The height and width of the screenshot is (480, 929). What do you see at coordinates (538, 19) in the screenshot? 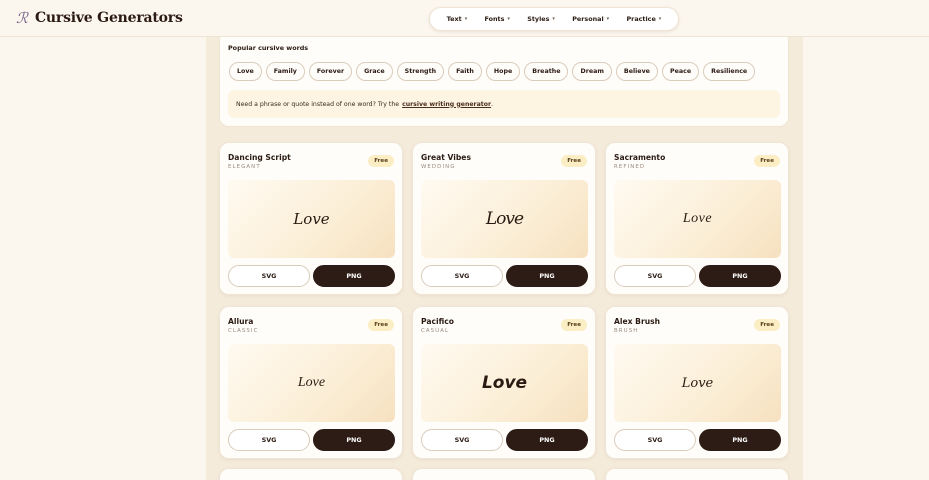
I see `nav-label: Styles` at bounding box center [538, 19].